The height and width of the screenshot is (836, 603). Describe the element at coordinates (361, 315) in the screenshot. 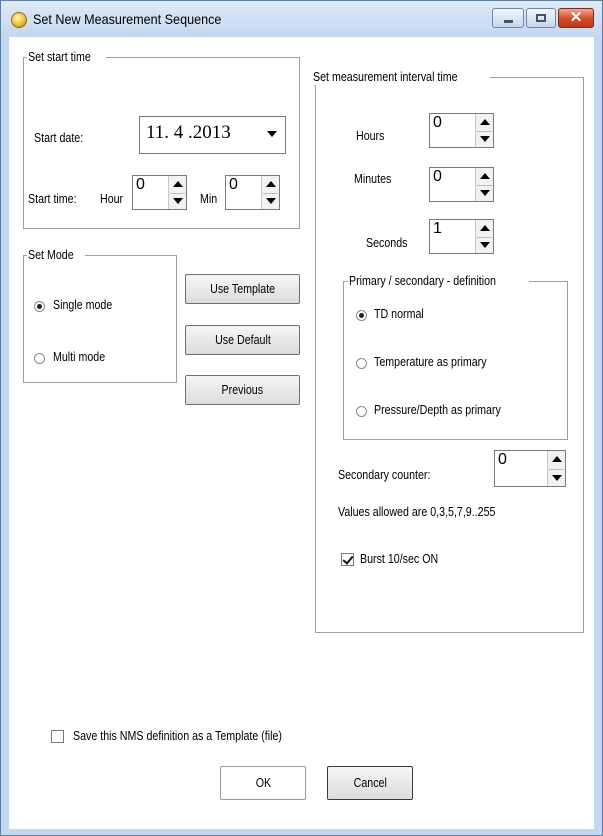

I see `td-normal-radio` at that location.